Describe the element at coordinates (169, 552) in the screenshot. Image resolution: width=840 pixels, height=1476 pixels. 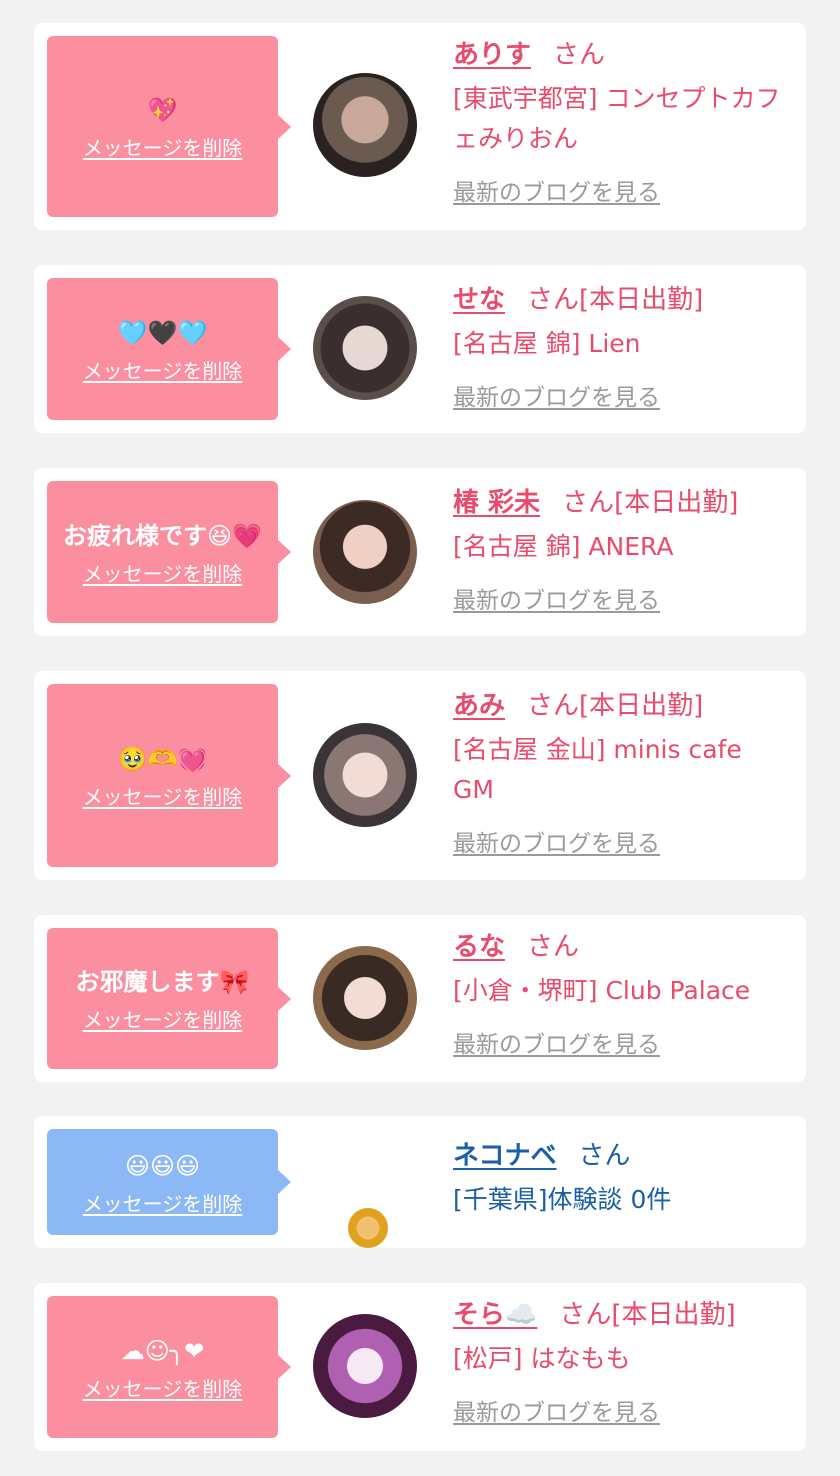
I see `message-bubble: お疲れ様です😆💗 メッセージを削除` at that location.